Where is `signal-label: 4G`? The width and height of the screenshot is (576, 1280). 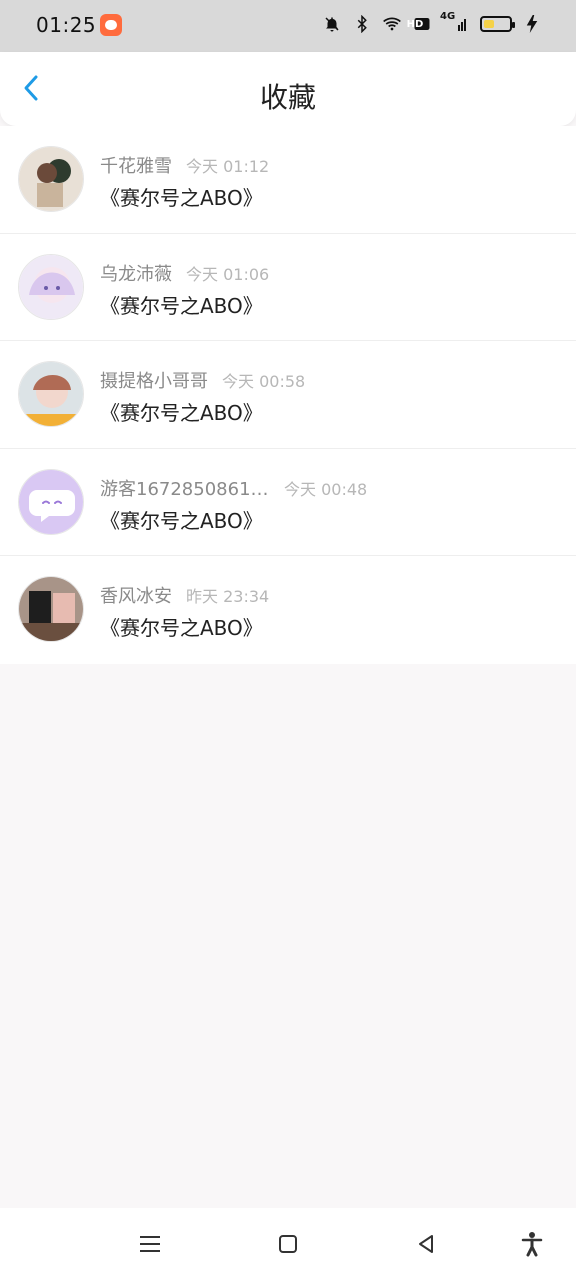 signal-label: 4G is located at coordinates (448, 16).